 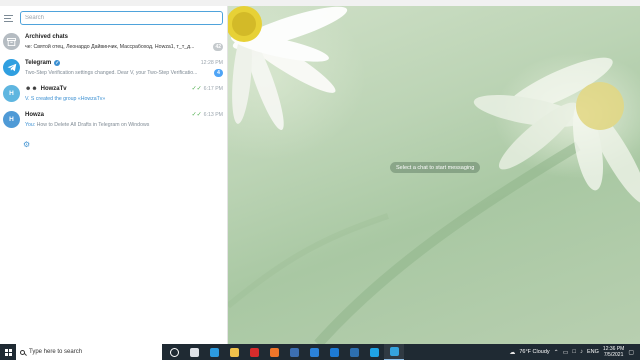 I want to click on unread-badge: 4, so click(x=218, y=73).